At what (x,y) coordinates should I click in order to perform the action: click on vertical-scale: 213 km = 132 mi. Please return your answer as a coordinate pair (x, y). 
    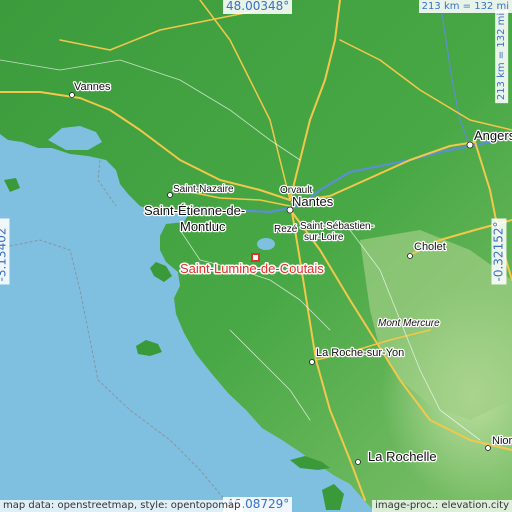
    Looking at the image, I should click on (502, 56).